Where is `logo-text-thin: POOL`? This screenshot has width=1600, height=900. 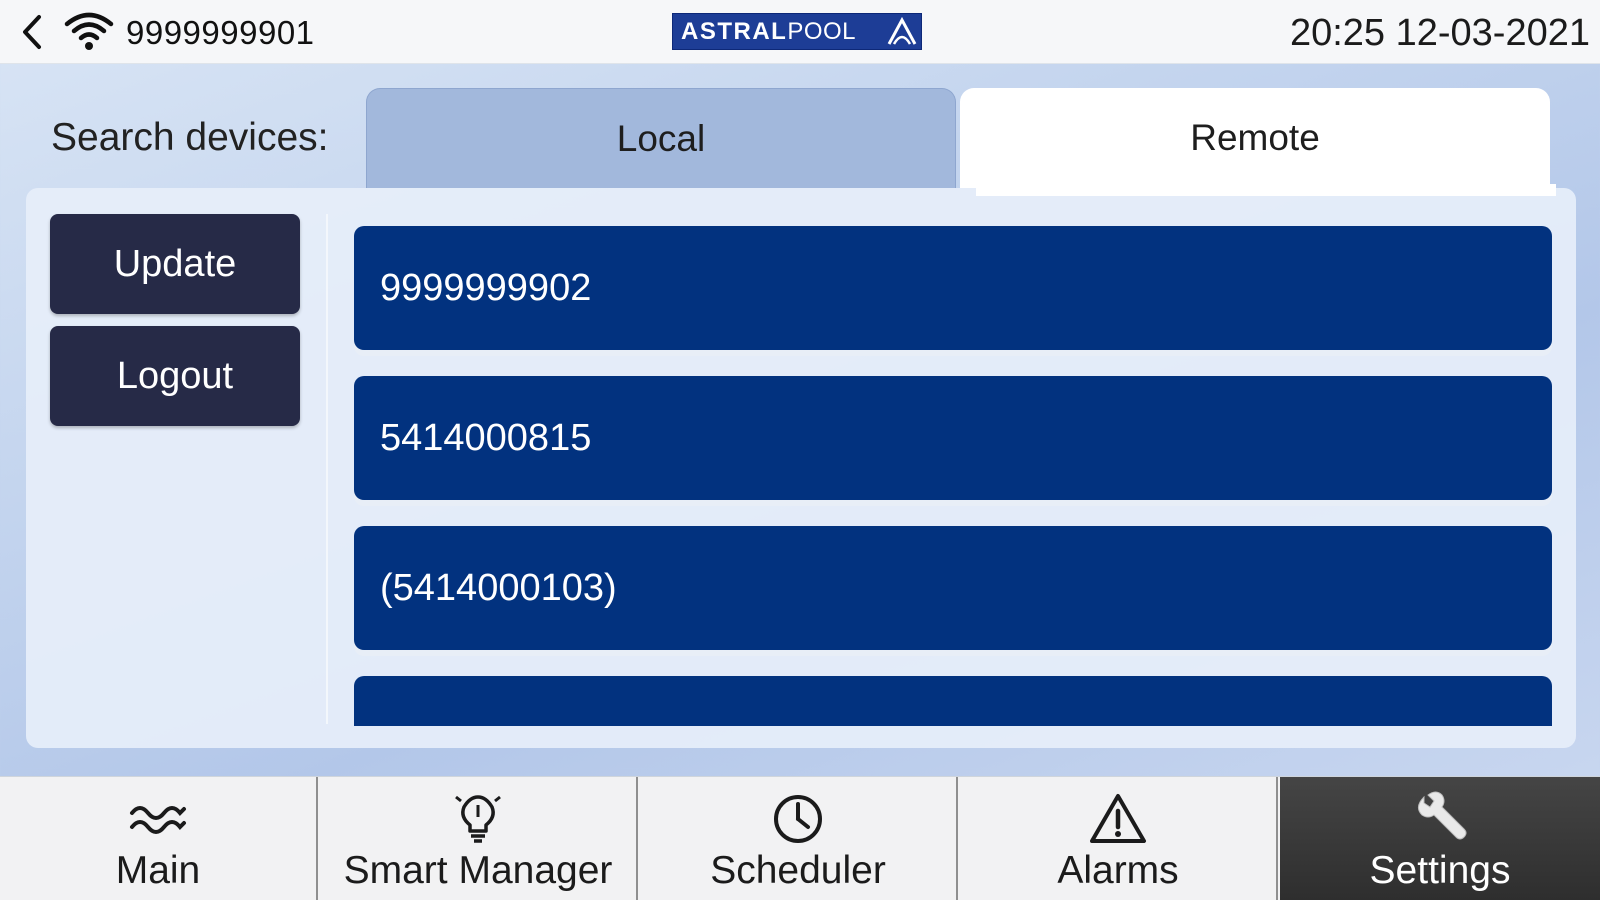 logo-text-thin: POOL is located at coordinates (822, 31).